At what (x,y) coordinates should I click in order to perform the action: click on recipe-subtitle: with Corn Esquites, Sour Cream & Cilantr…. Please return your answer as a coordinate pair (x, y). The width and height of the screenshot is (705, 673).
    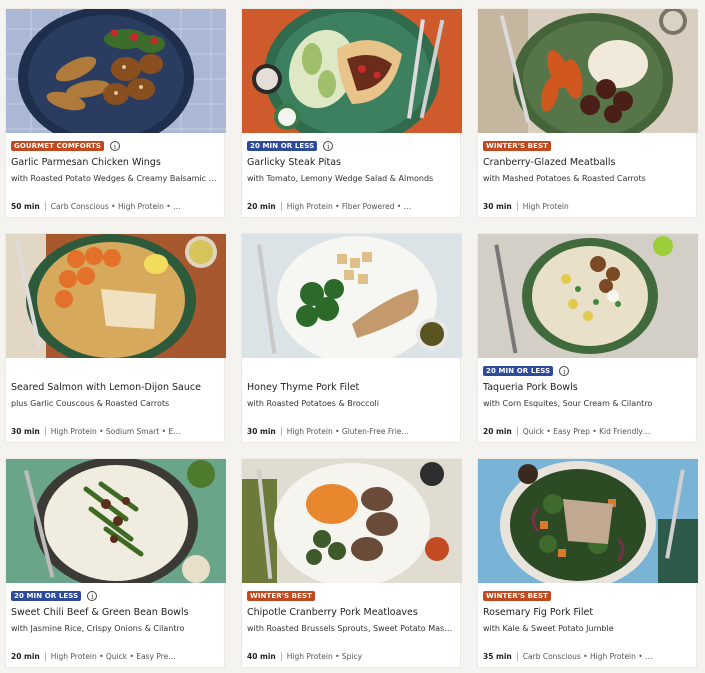
    Looking at the image, I should click on (568, 403).